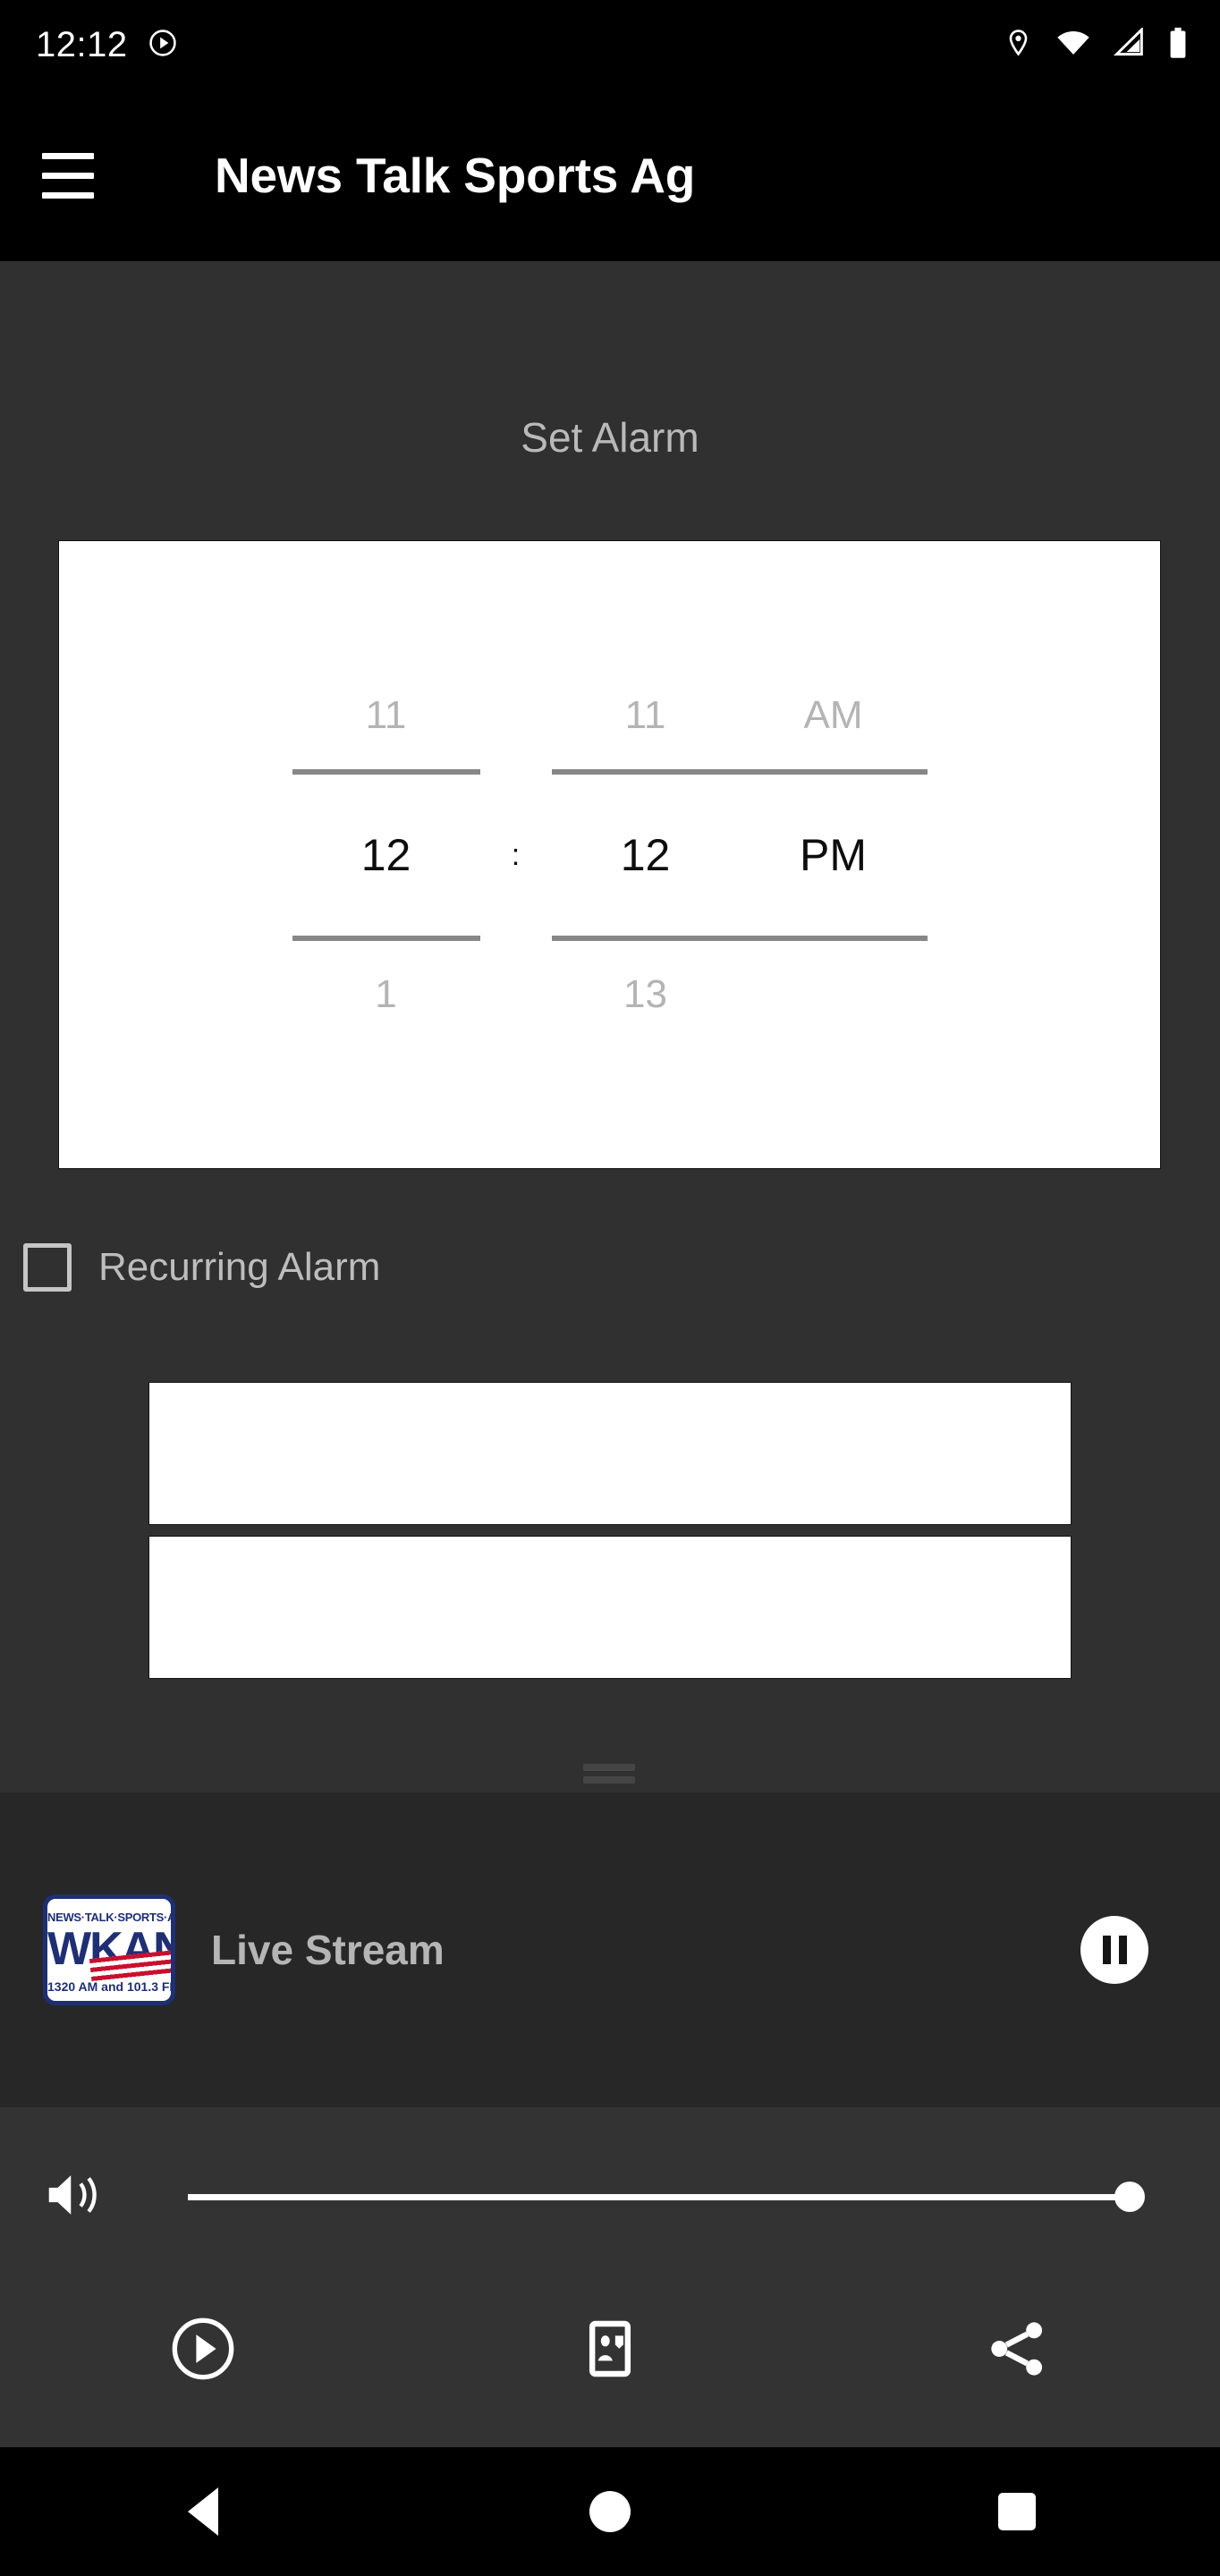 The height and width of the screenshot is (2576, 1220). Describe the element at coordinates (610, 44) in the screenshot. I see `status-bar: 12:12` at that location.